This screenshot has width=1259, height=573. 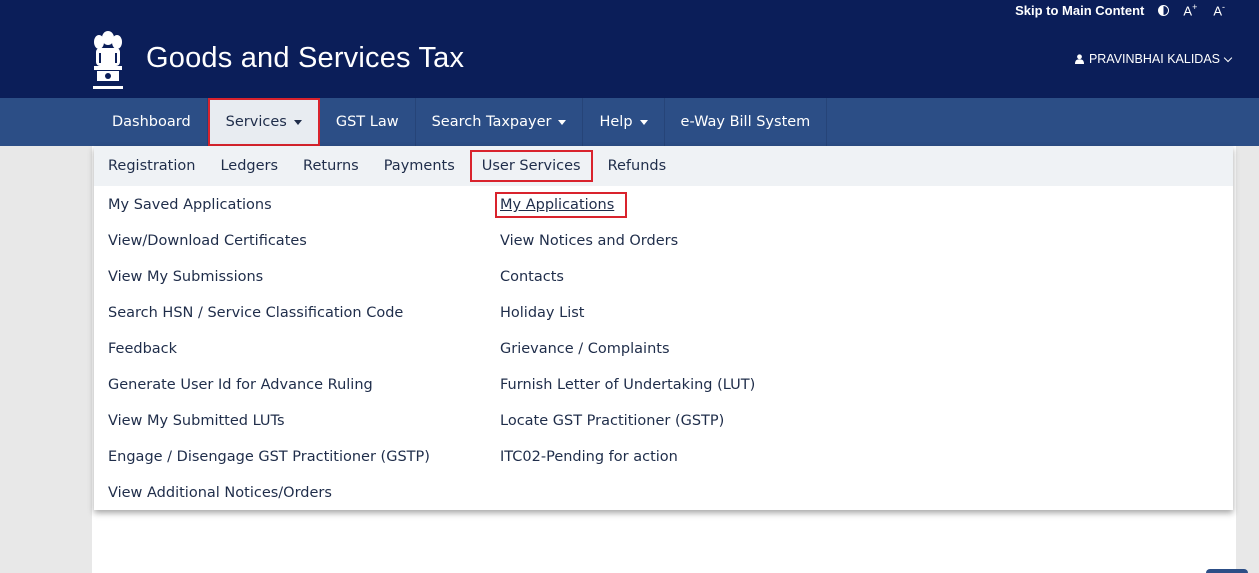 What do you see at coordinates (627, 240) in the screenshot?
I see `menu-link-view-notices-orders: View Notices and Orders` at bounding box center [627, 240].